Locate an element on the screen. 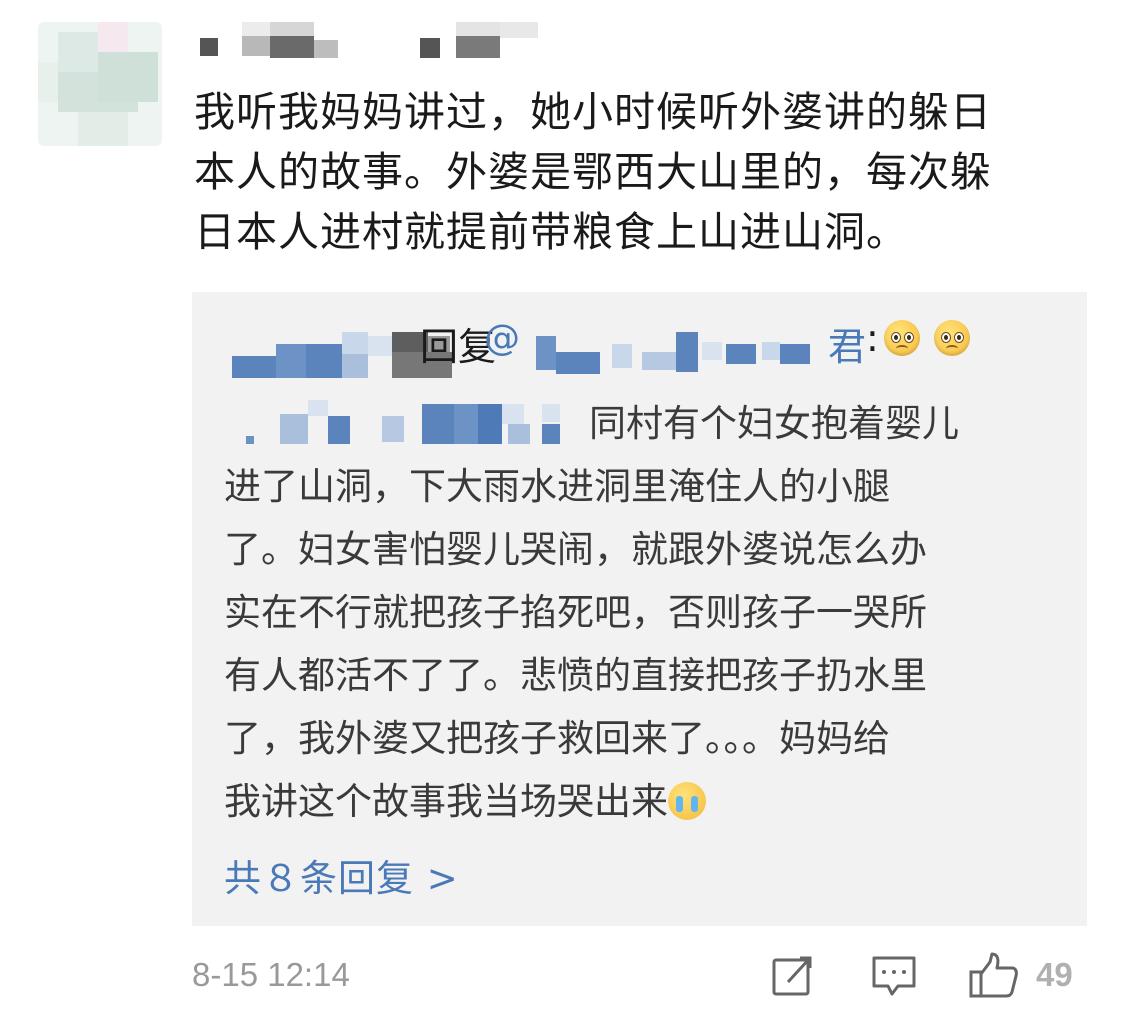  mention-name-tail: 君 is located at coordinates (847, 343).